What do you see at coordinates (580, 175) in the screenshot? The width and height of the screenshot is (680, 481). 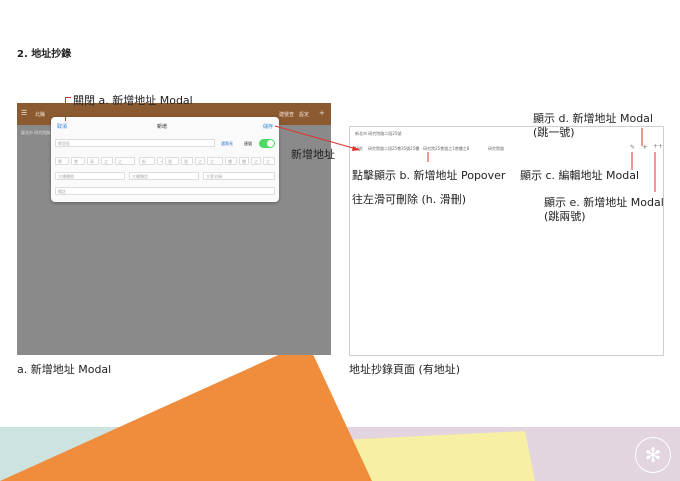 I see `annotation-edit: 顯示 c. 編輯地址 Modal` at bounding box center [580, 175].